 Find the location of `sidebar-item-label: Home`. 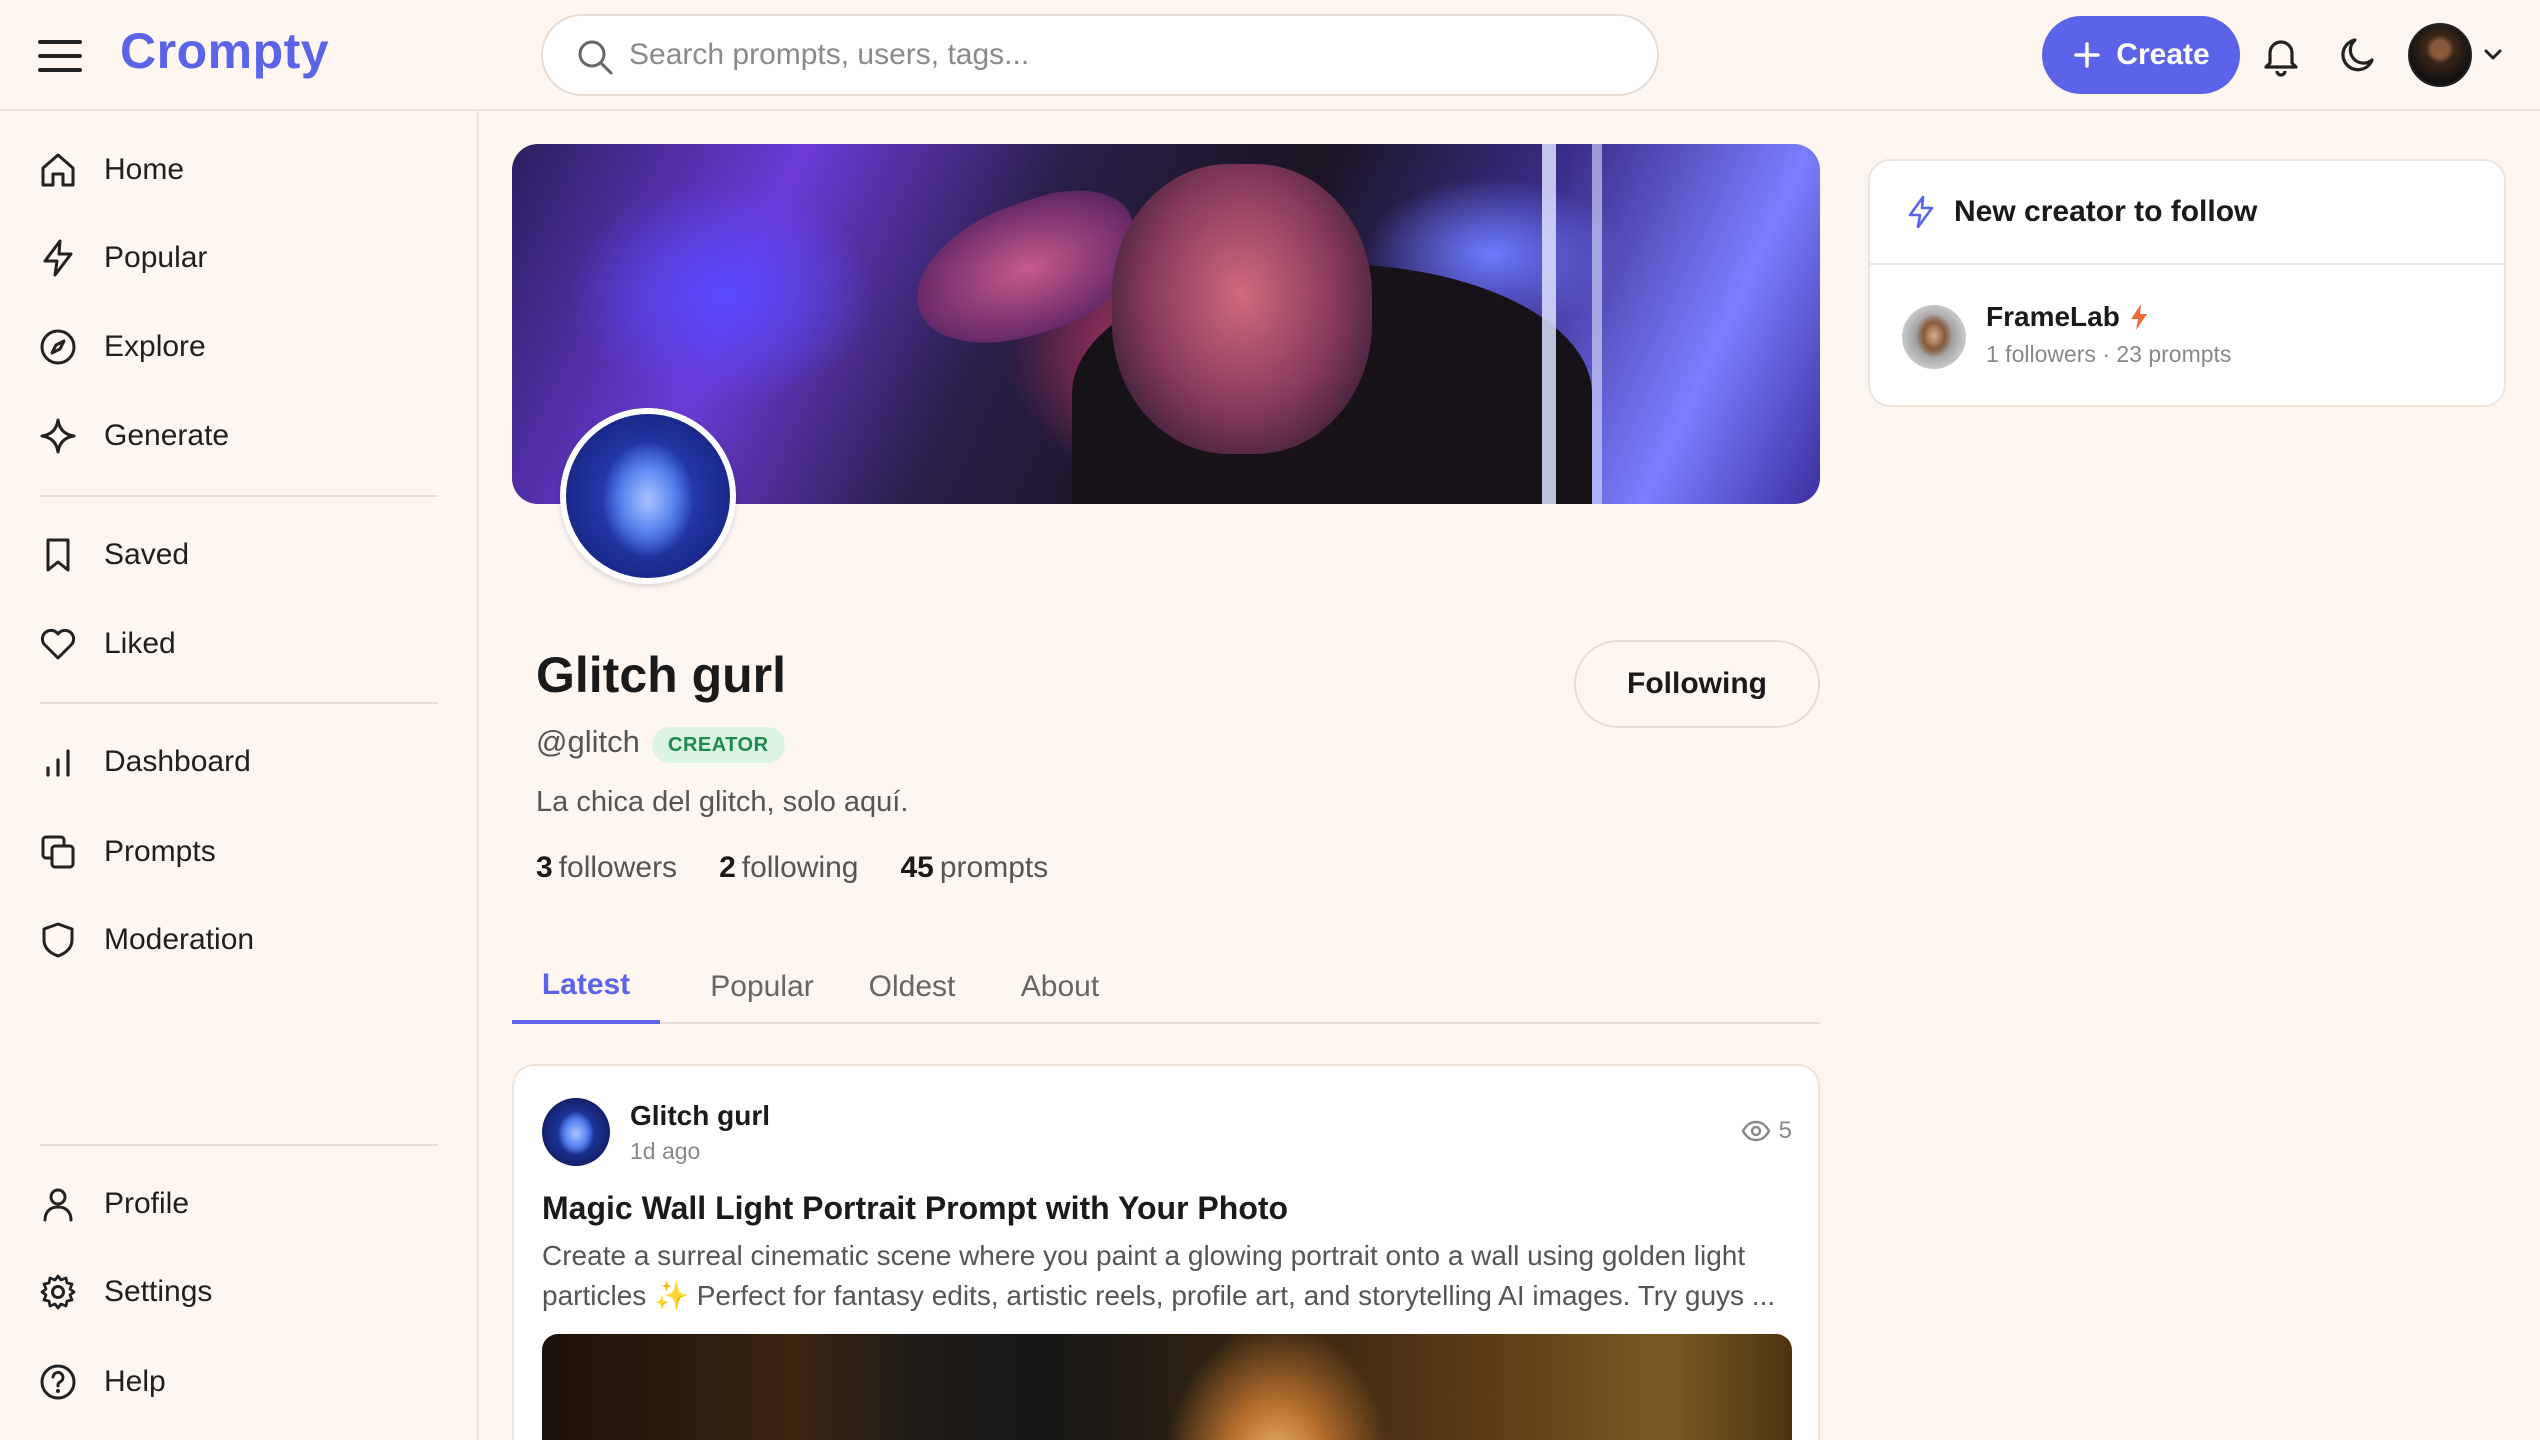

sidebar-item-label: Home is located at coordinates (144, 169).